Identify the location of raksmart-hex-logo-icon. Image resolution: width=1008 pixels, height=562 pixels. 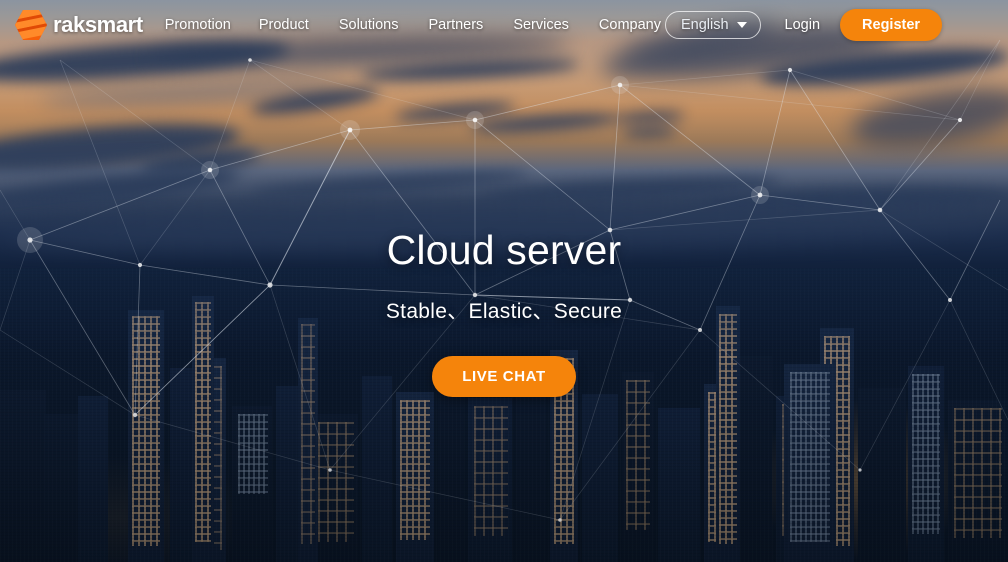
(31, 25).